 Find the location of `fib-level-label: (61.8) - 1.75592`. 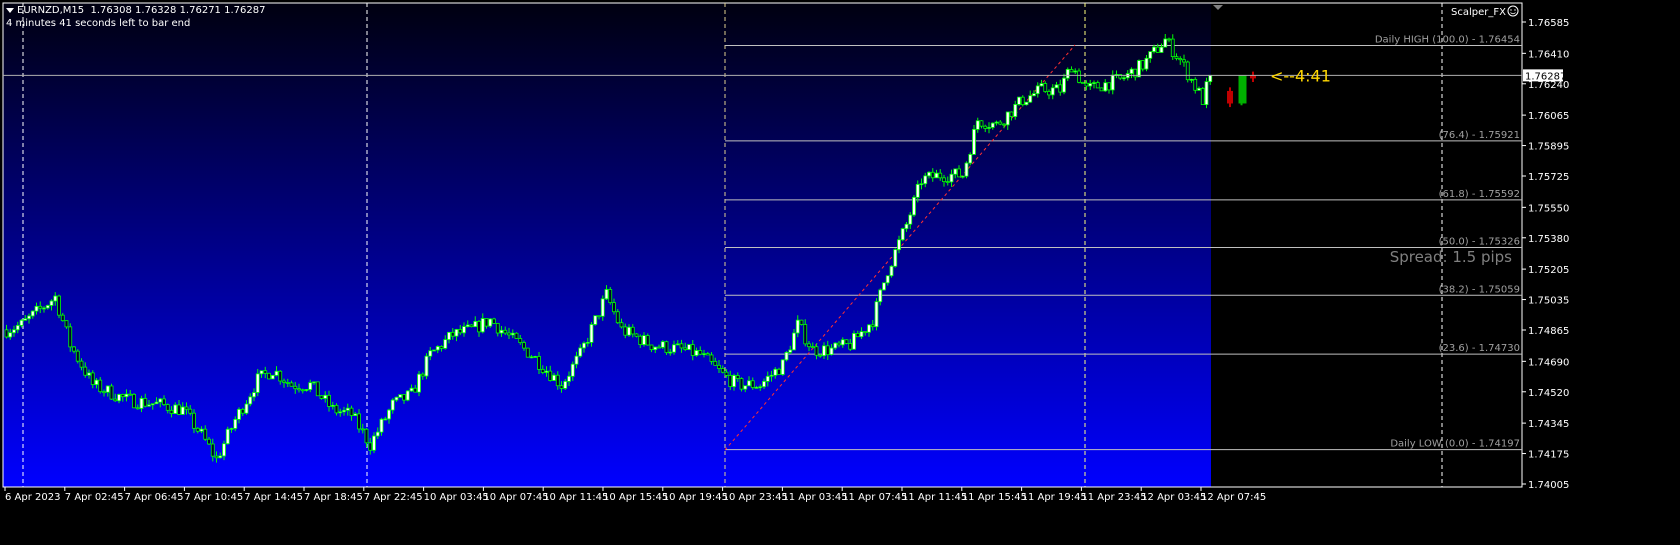

fib-level-label: (61.8) - 1.75592 is located at coordinates (1479, 194).